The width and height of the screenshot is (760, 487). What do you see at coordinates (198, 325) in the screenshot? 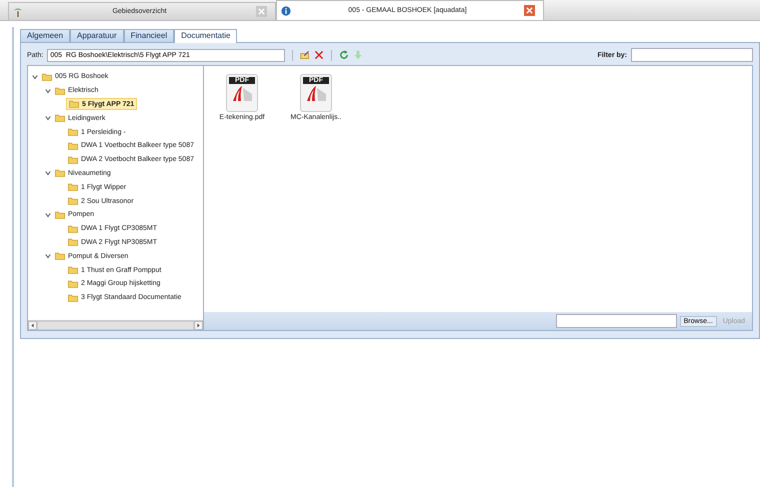
I see `scroll-right-icon` at bounding box center [198, 325].